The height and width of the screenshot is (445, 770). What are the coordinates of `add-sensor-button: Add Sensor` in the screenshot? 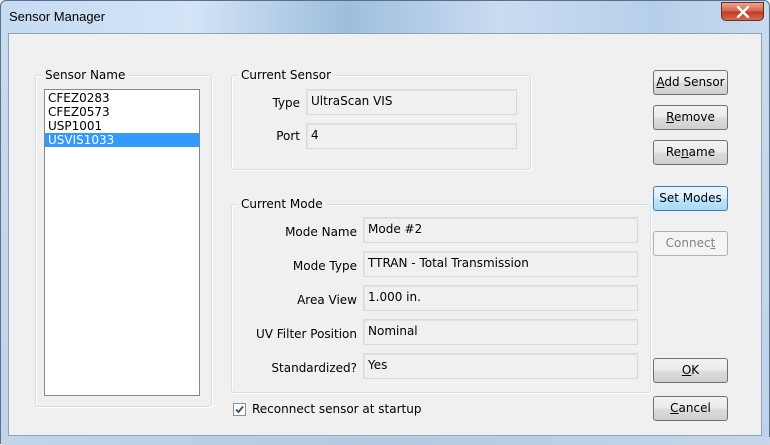 It's located at (690, 82).